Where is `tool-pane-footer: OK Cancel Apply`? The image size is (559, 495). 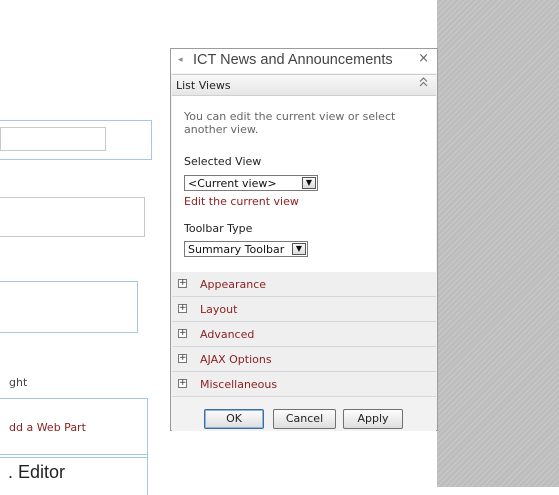
tool-pane-footer: OK Cancel Apply is located at coordinates (304, 418).